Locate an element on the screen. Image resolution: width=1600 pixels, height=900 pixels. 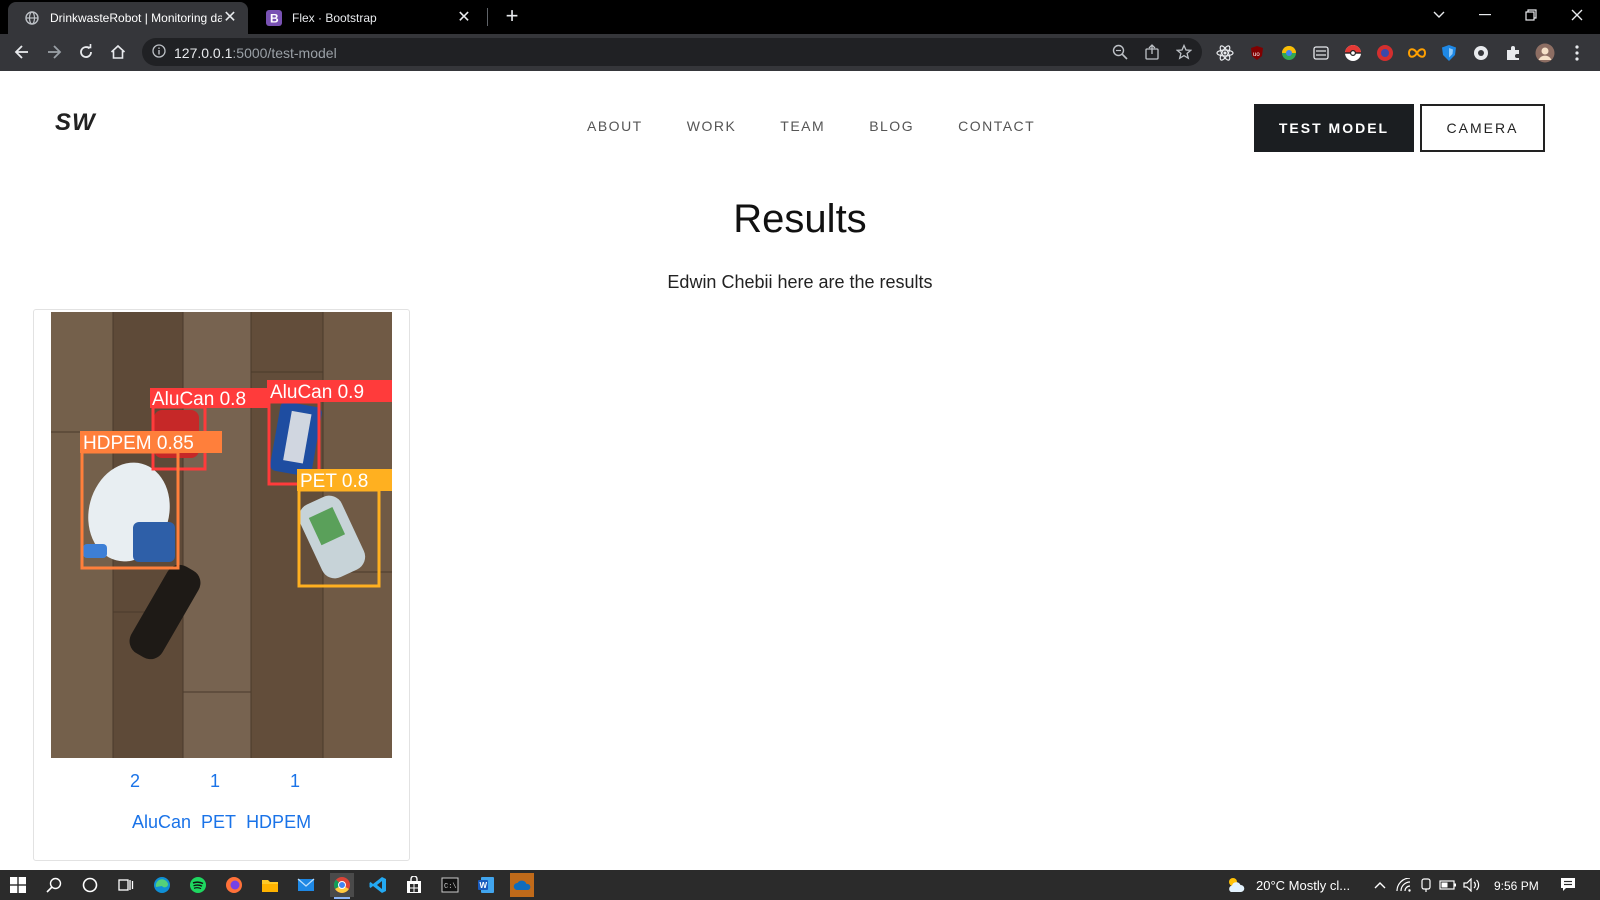
site-info-icon is located at coordinates (159, 53).